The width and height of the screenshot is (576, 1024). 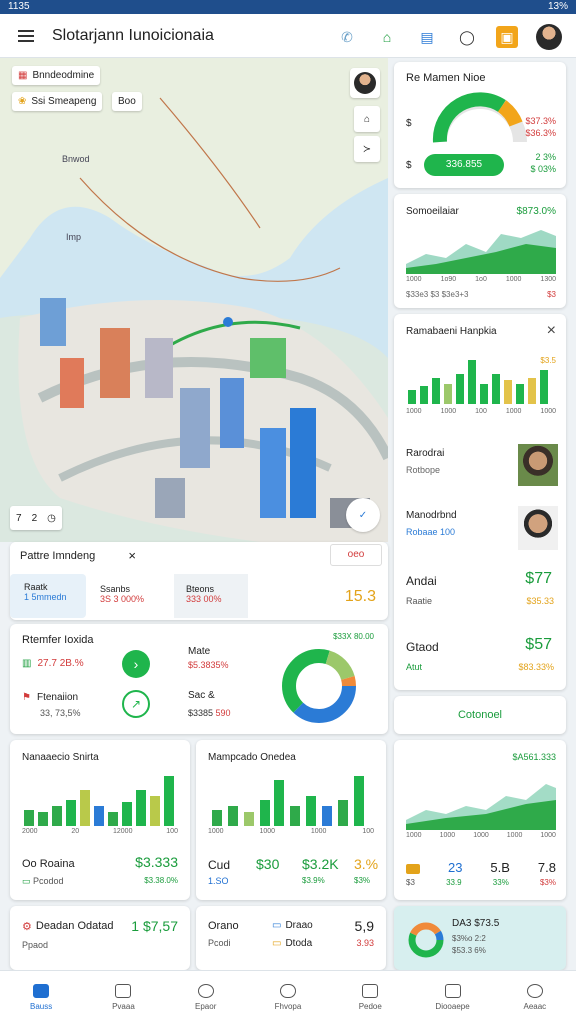 What do you see at coordinates (410, 882) in the screenshot?
I see `area2-sub: $3` at bounding box center [410, 882].